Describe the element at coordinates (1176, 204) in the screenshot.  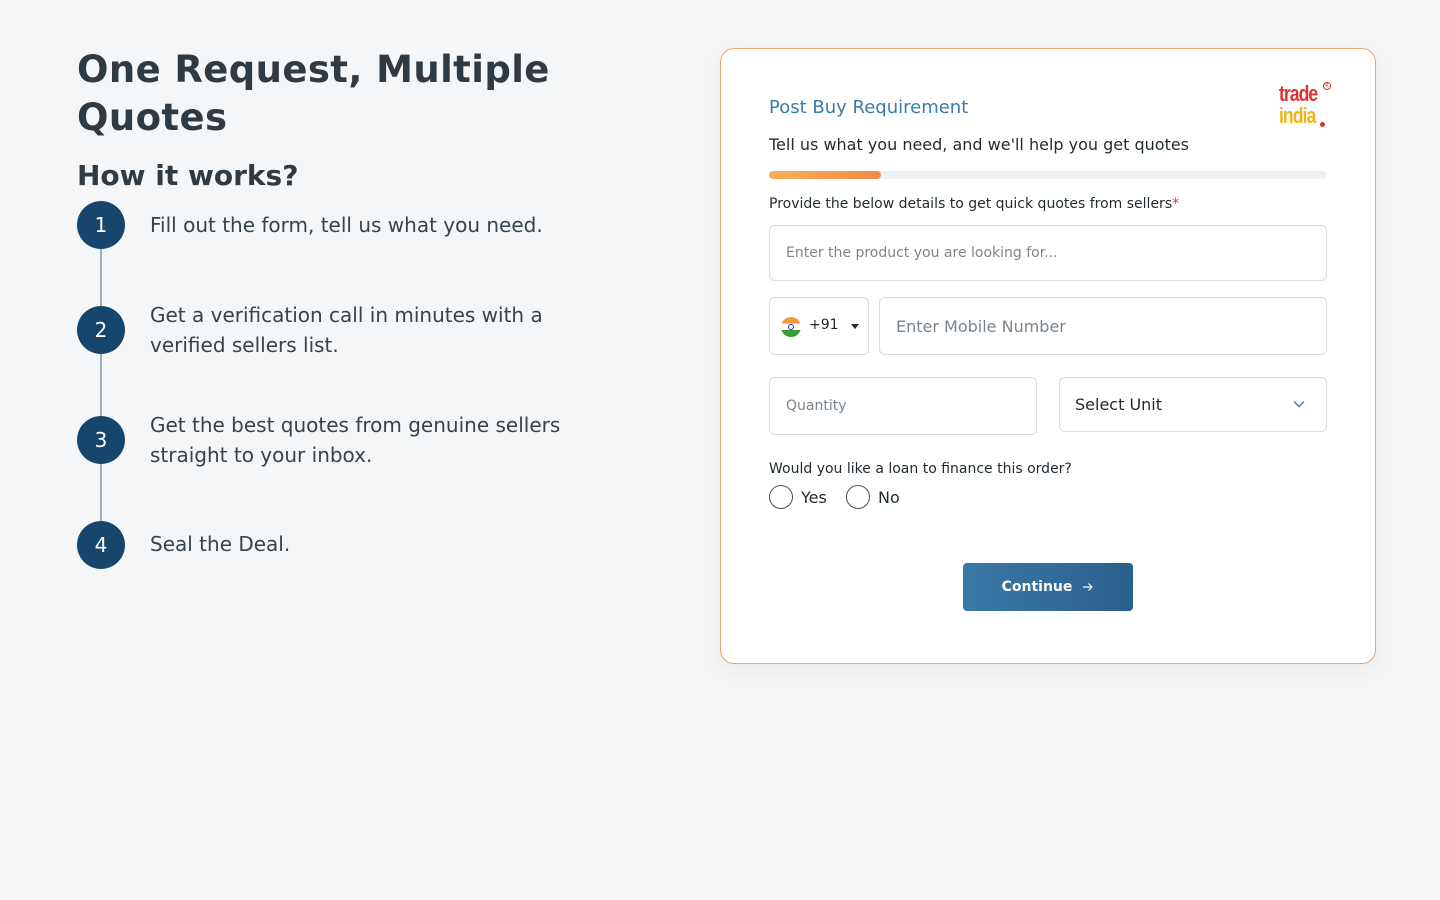
I see `required-asterisk: *` at that location.